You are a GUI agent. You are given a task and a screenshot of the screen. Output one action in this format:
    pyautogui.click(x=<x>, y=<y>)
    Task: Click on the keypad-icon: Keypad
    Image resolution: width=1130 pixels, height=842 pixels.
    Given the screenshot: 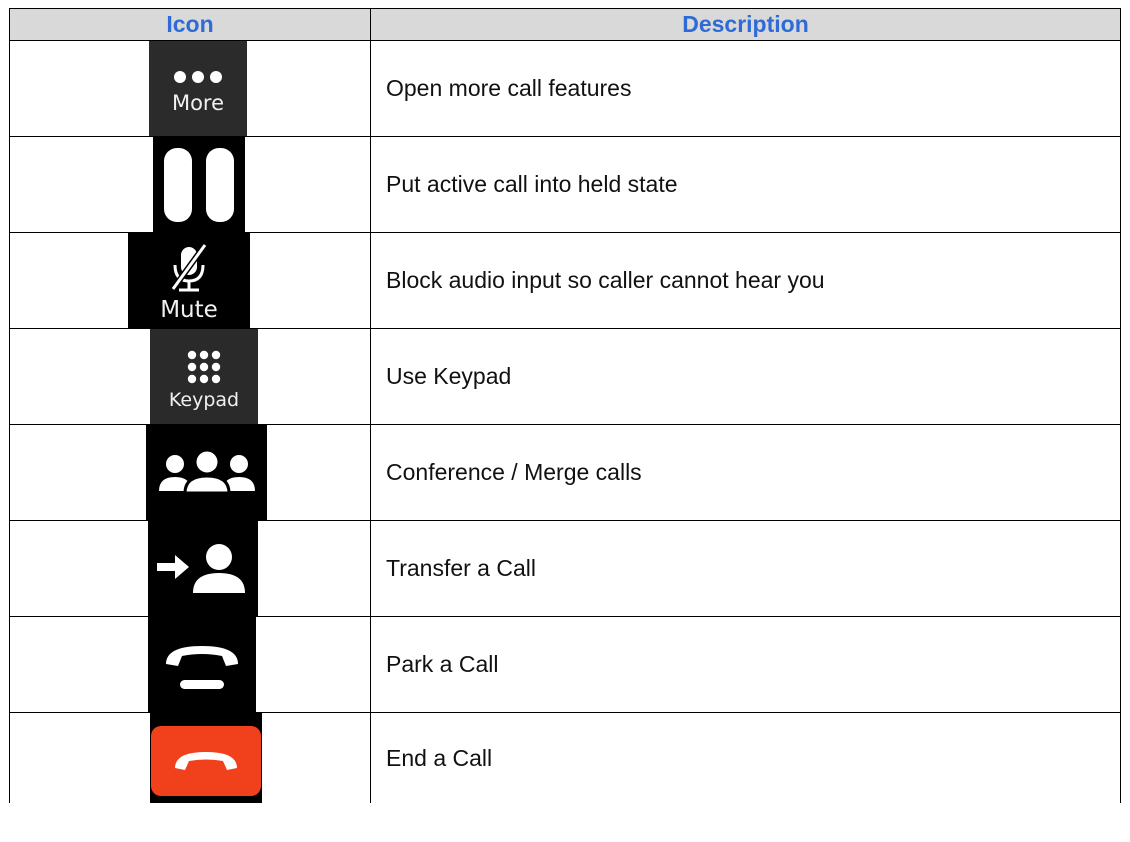 What is the action you would take?
    pyautogui.click(x=204, y=376)
    